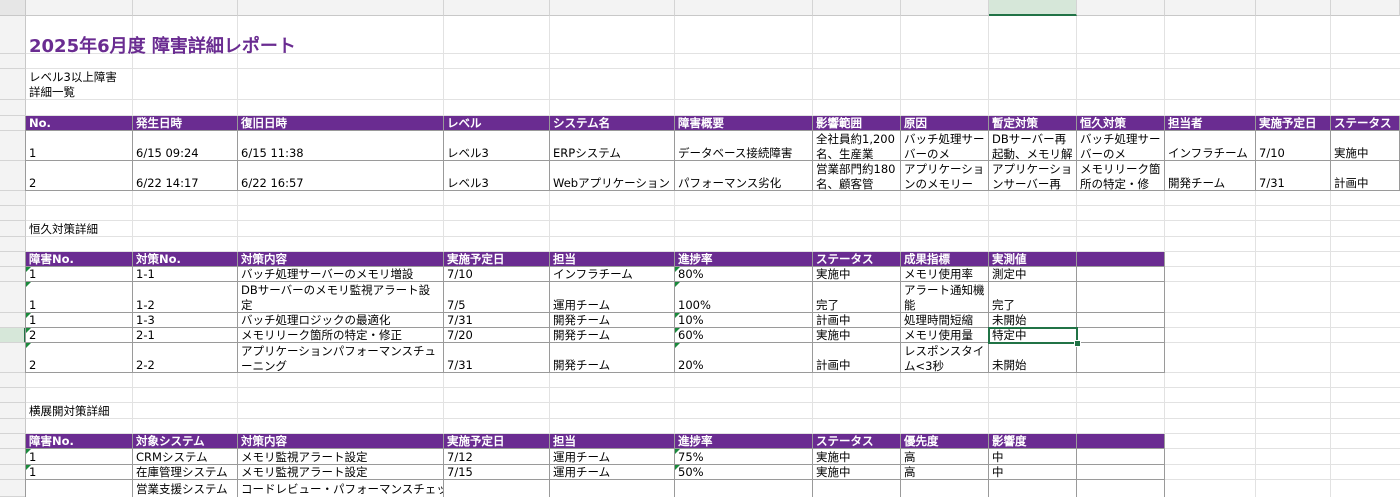 This screenshot has width=1400, height=497. Describe the element at coordinates (612, 123) in the screenshot. I see `incident-header: システム名` at that location.